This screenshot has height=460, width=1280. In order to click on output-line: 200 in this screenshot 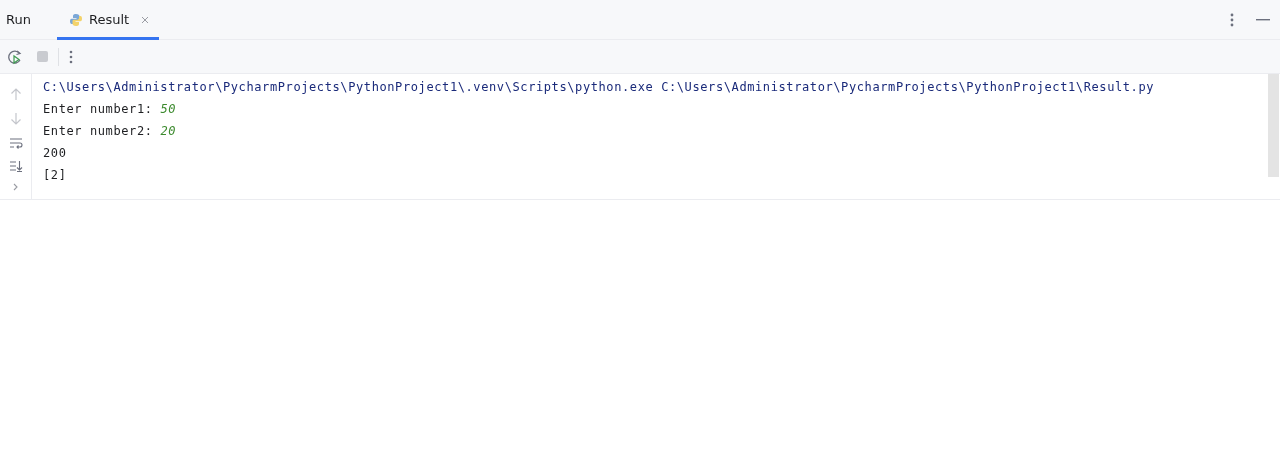, I will do `click(55, 153)`.